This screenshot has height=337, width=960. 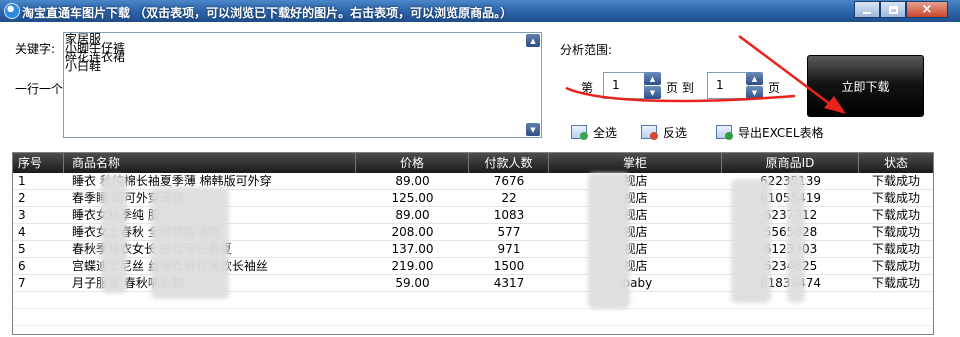 I want to click on select-all-label: 全选, so click(x=605, y=132).